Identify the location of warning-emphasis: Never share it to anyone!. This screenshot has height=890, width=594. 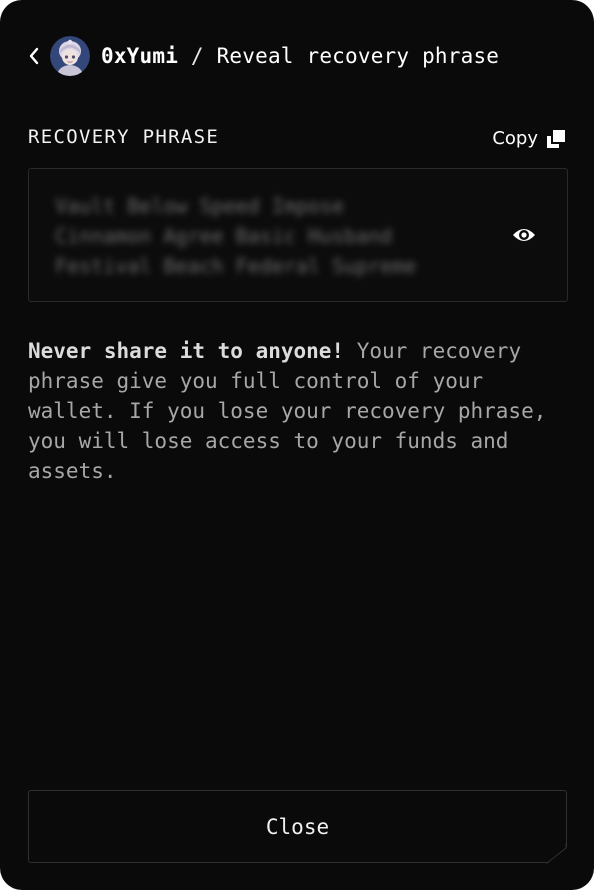
(186, 351).